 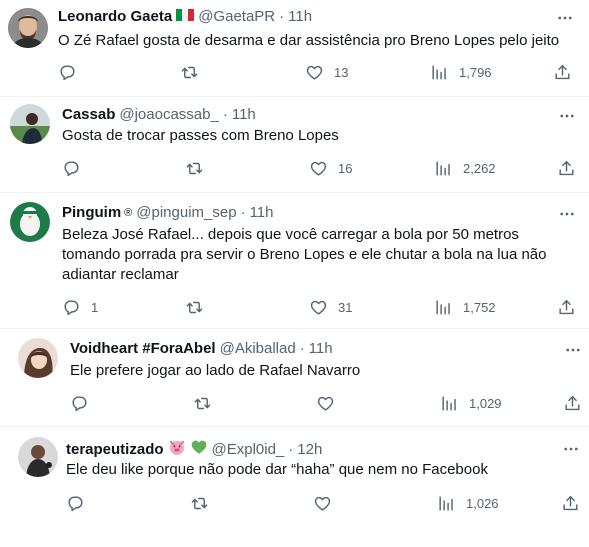 What do you see at coordinates (461, 72) in the screenshot?
I see `views-button: 1,796` at bounding box center [461, 72].